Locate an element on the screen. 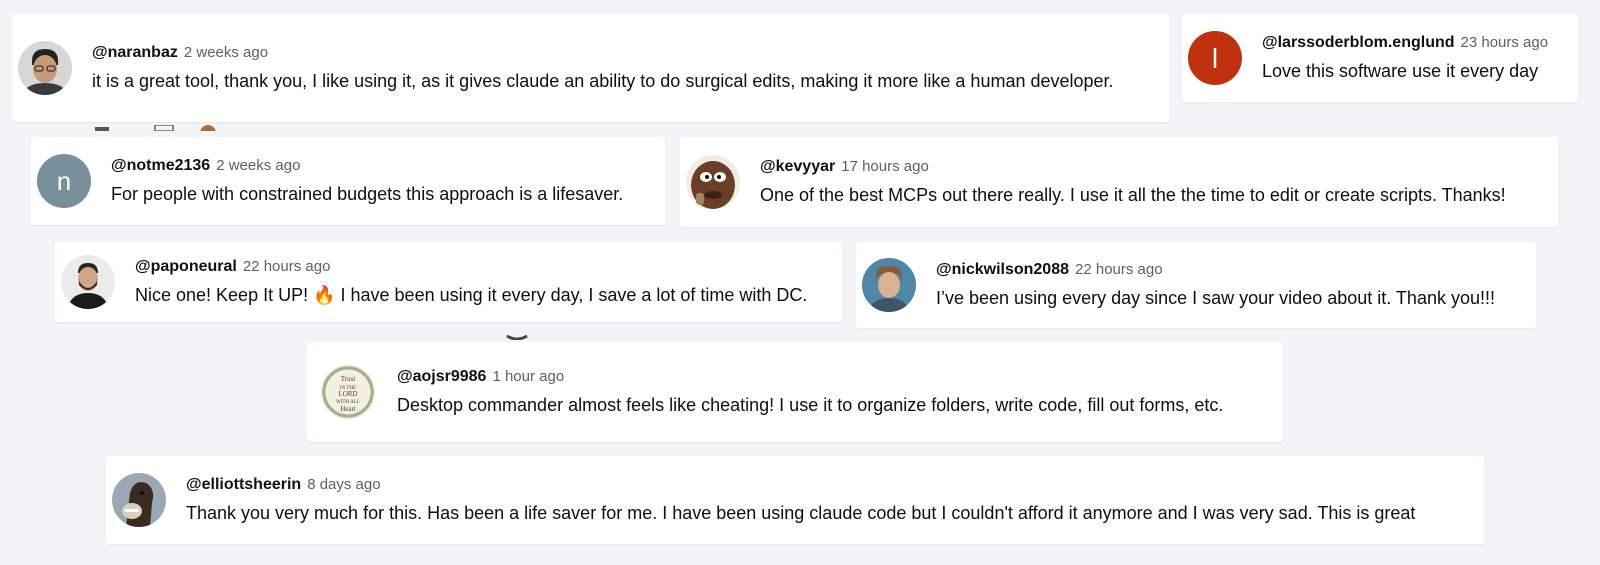  comment-timestamp: 17 hours ago is located at coordinates (885, 166).